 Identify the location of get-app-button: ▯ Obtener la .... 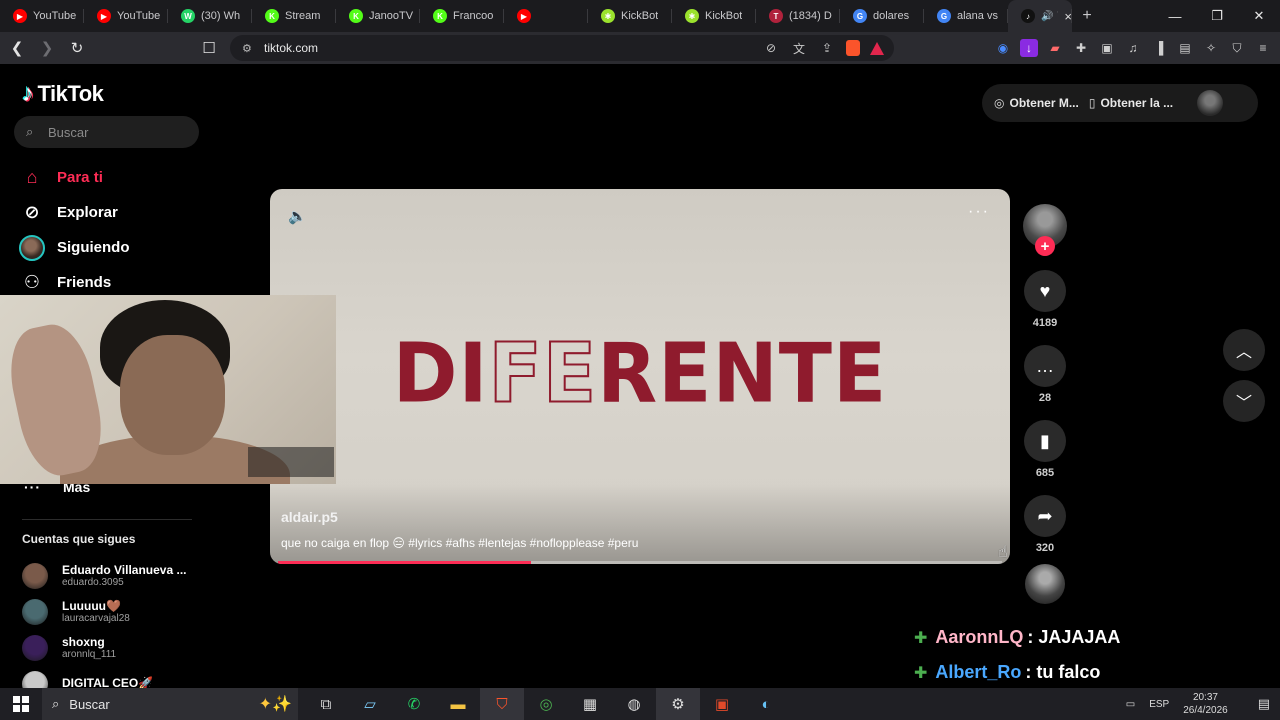
(1131, 103).